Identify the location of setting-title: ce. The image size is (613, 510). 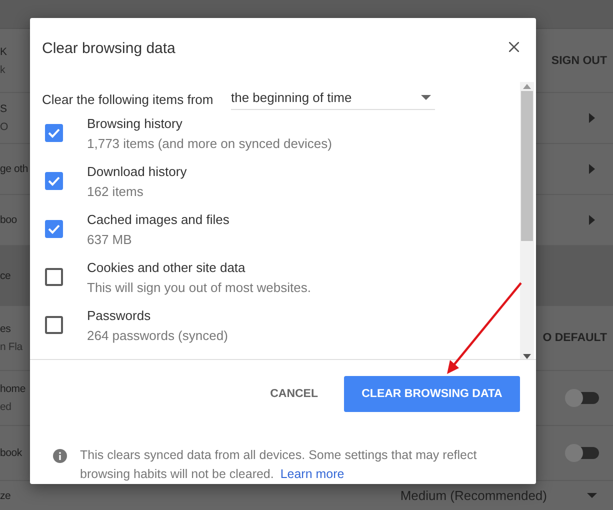
(6, 276).